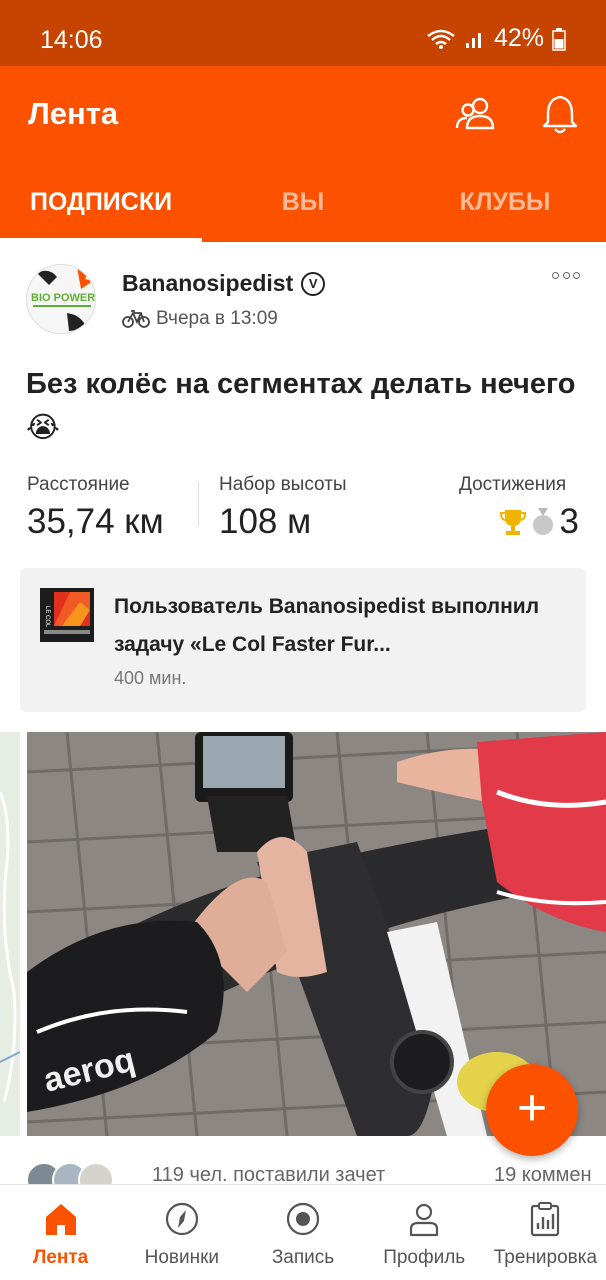 The image size is (606, 1280). Describe the element at coordinates (303, 154) in the screenshot. I see `app-bar: Лента ПОДПИСКИ ВЫ КЛУБЫ` at that location.